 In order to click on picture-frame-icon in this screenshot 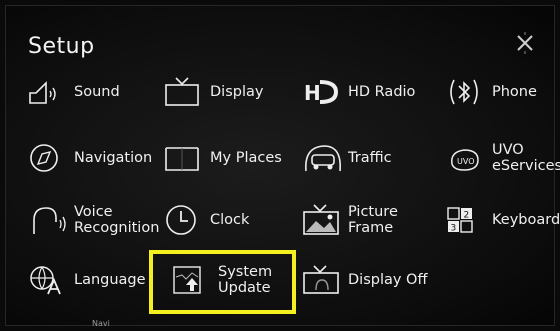, I will do `click(325, 220)`.